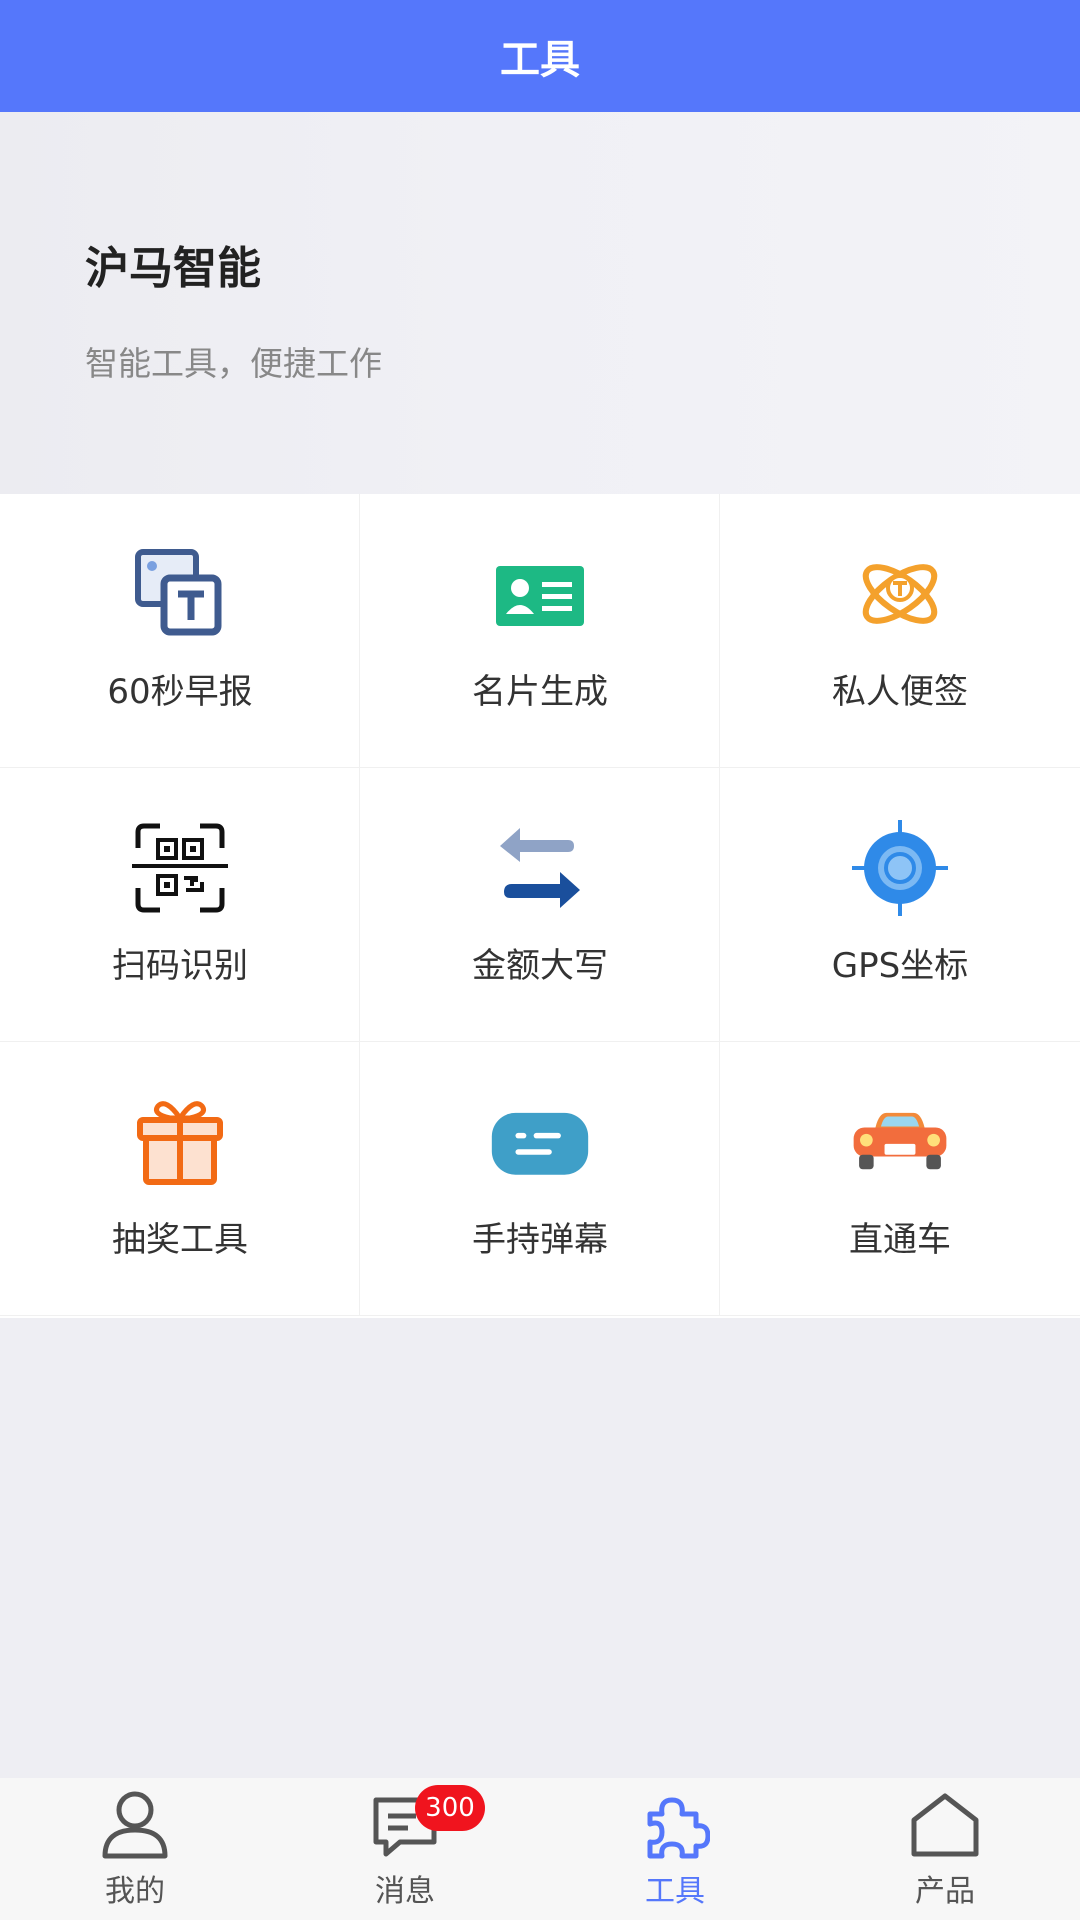 This screenshot has width=1080, height=1920. Describe the element at coordinates (180, 692) in the screenshot. I see `tool-label: 60秒早报` at that location.